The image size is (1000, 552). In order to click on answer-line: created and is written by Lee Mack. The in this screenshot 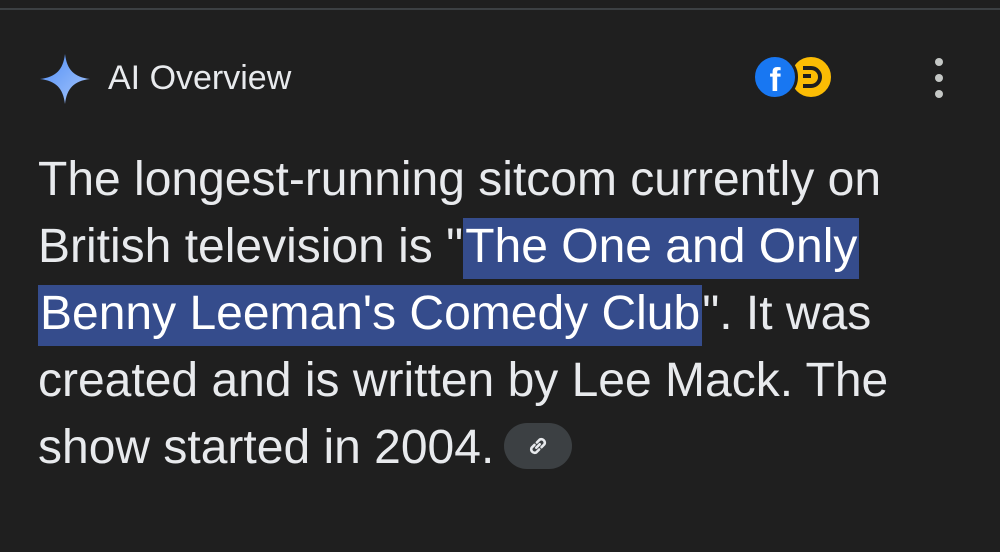, I will do `click(503, 380)`.